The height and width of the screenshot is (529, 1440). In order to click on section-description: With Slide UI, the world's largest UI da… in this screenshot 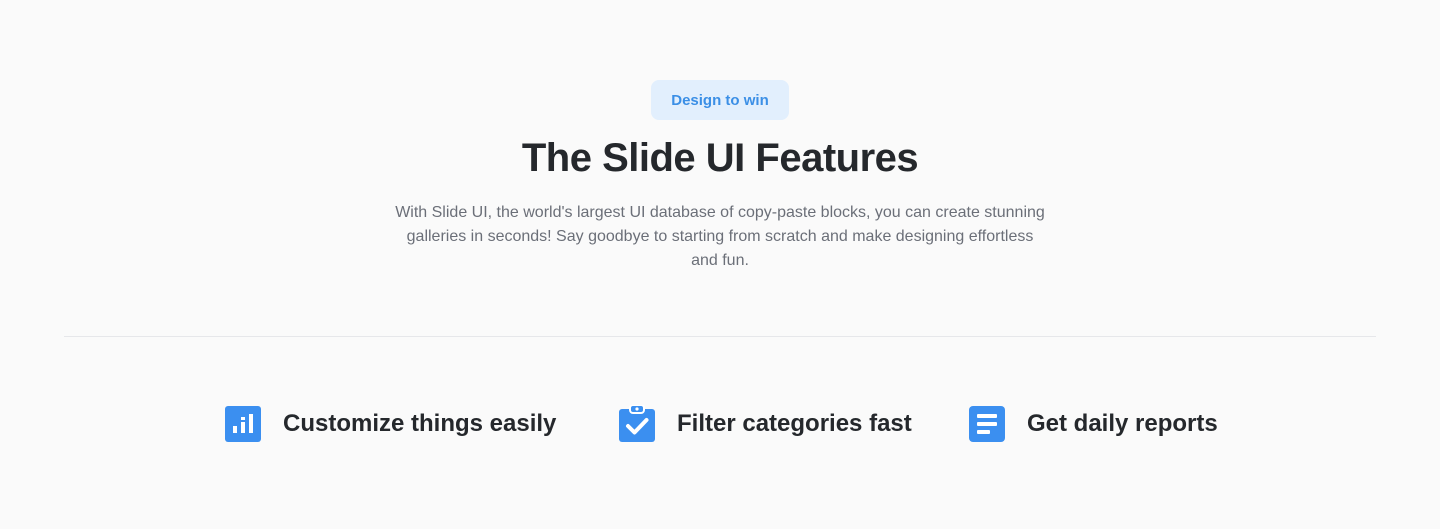, I will do `click(720, 236)`.